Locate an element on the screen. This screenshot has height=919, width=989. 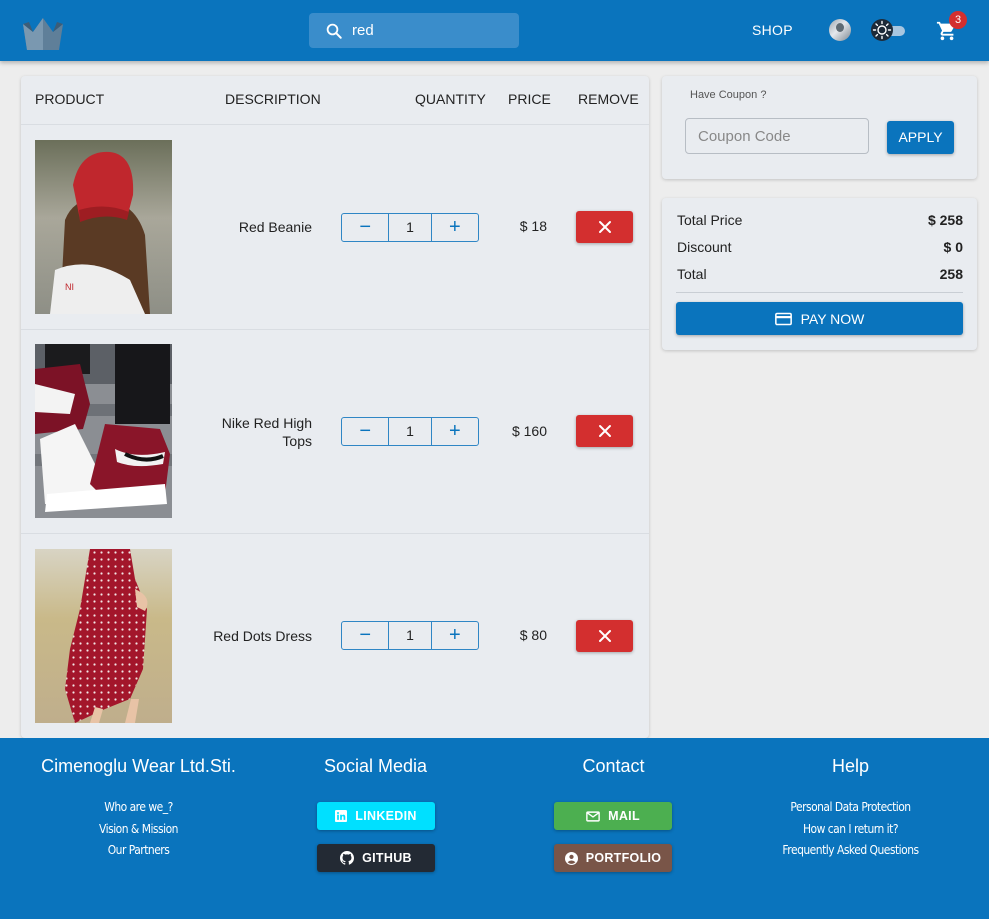
linkedin-icon is located at coordinates (341, 816).